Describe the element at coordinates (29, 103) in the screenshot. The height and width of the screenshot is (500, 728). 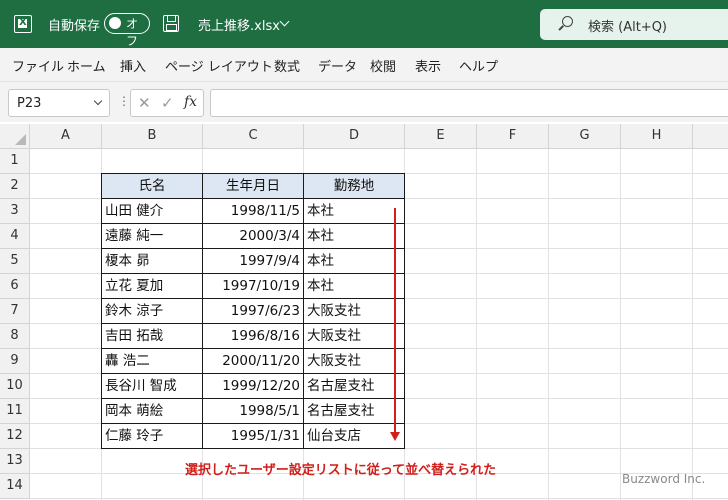
I see `name-box-value: P23` at that location.